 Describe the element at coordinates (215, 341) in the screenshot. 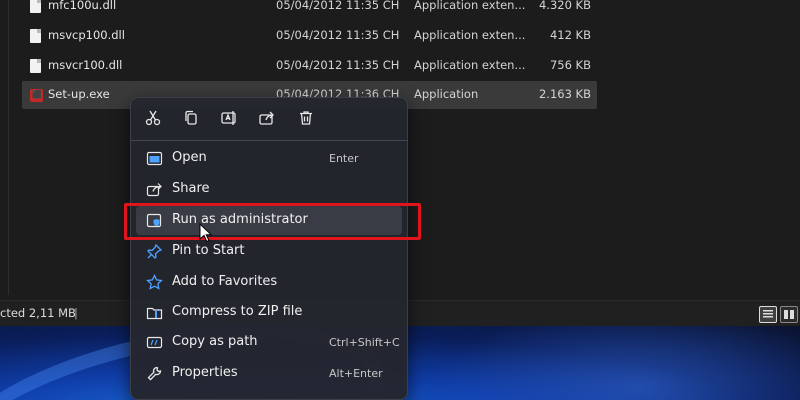

I see `menu-label: Copy as path` at that location.